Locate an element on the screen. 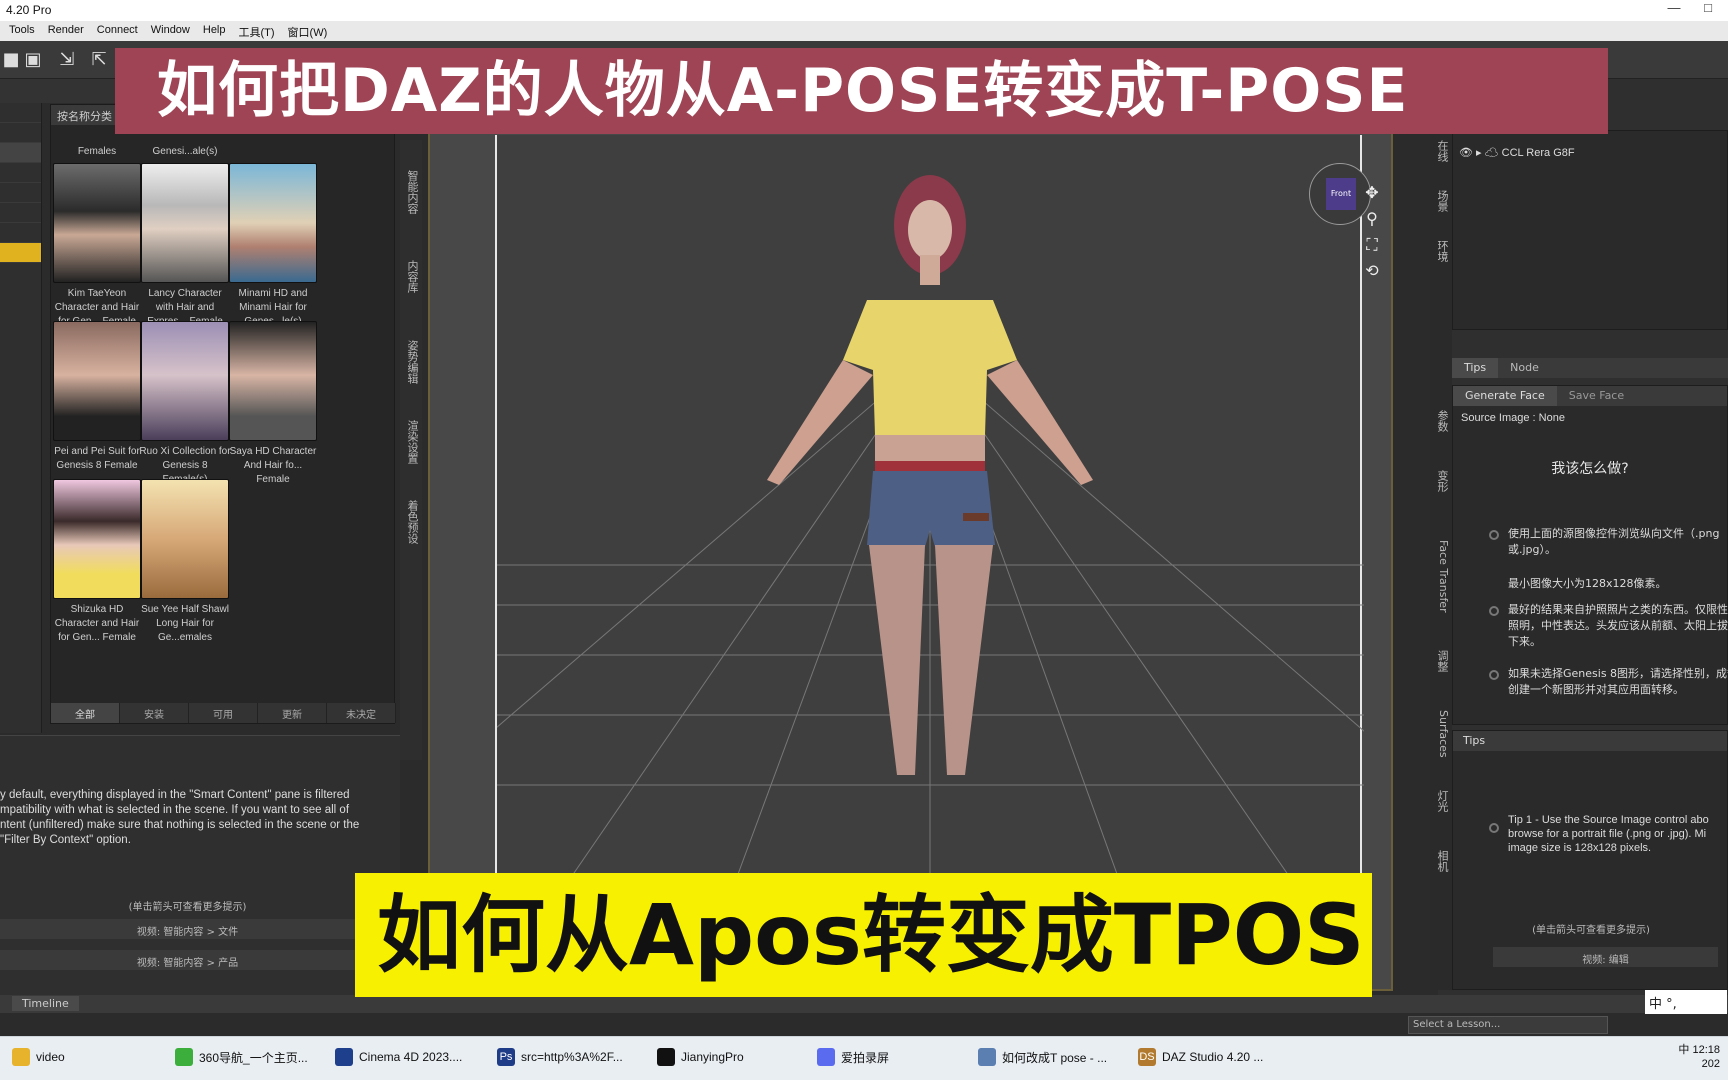  cinema4d-icon is located at coordinates (344, 1057).